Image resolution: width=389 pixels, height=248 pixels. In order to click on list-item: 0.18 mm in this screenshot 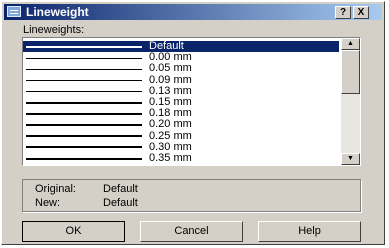, I will do `click(181, 113)`.